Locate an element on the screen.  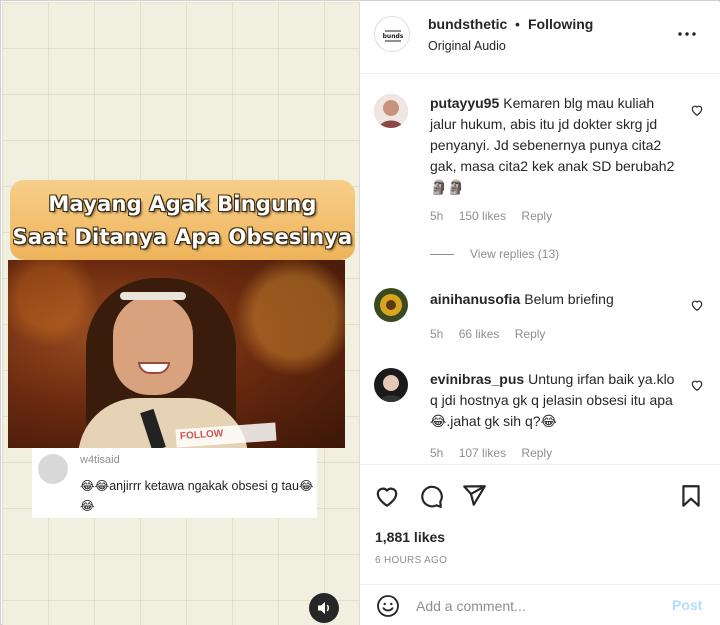
post-button: Post is located at coordinates (687, 605).